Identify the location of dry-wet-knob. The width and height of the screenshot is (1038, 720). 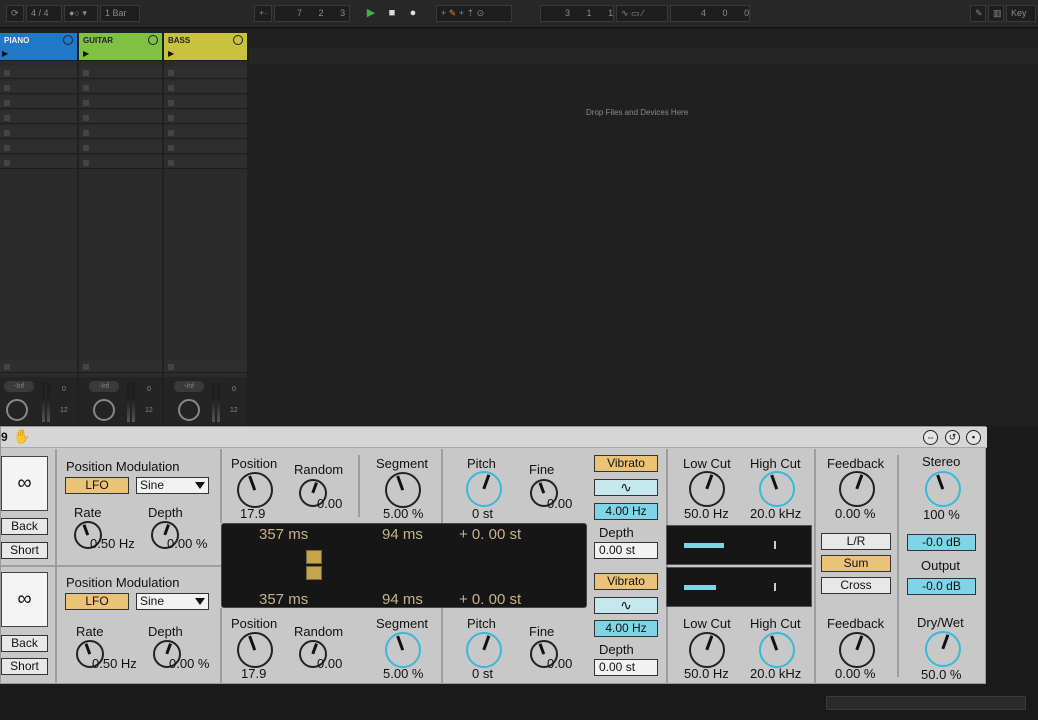
(943, 649).